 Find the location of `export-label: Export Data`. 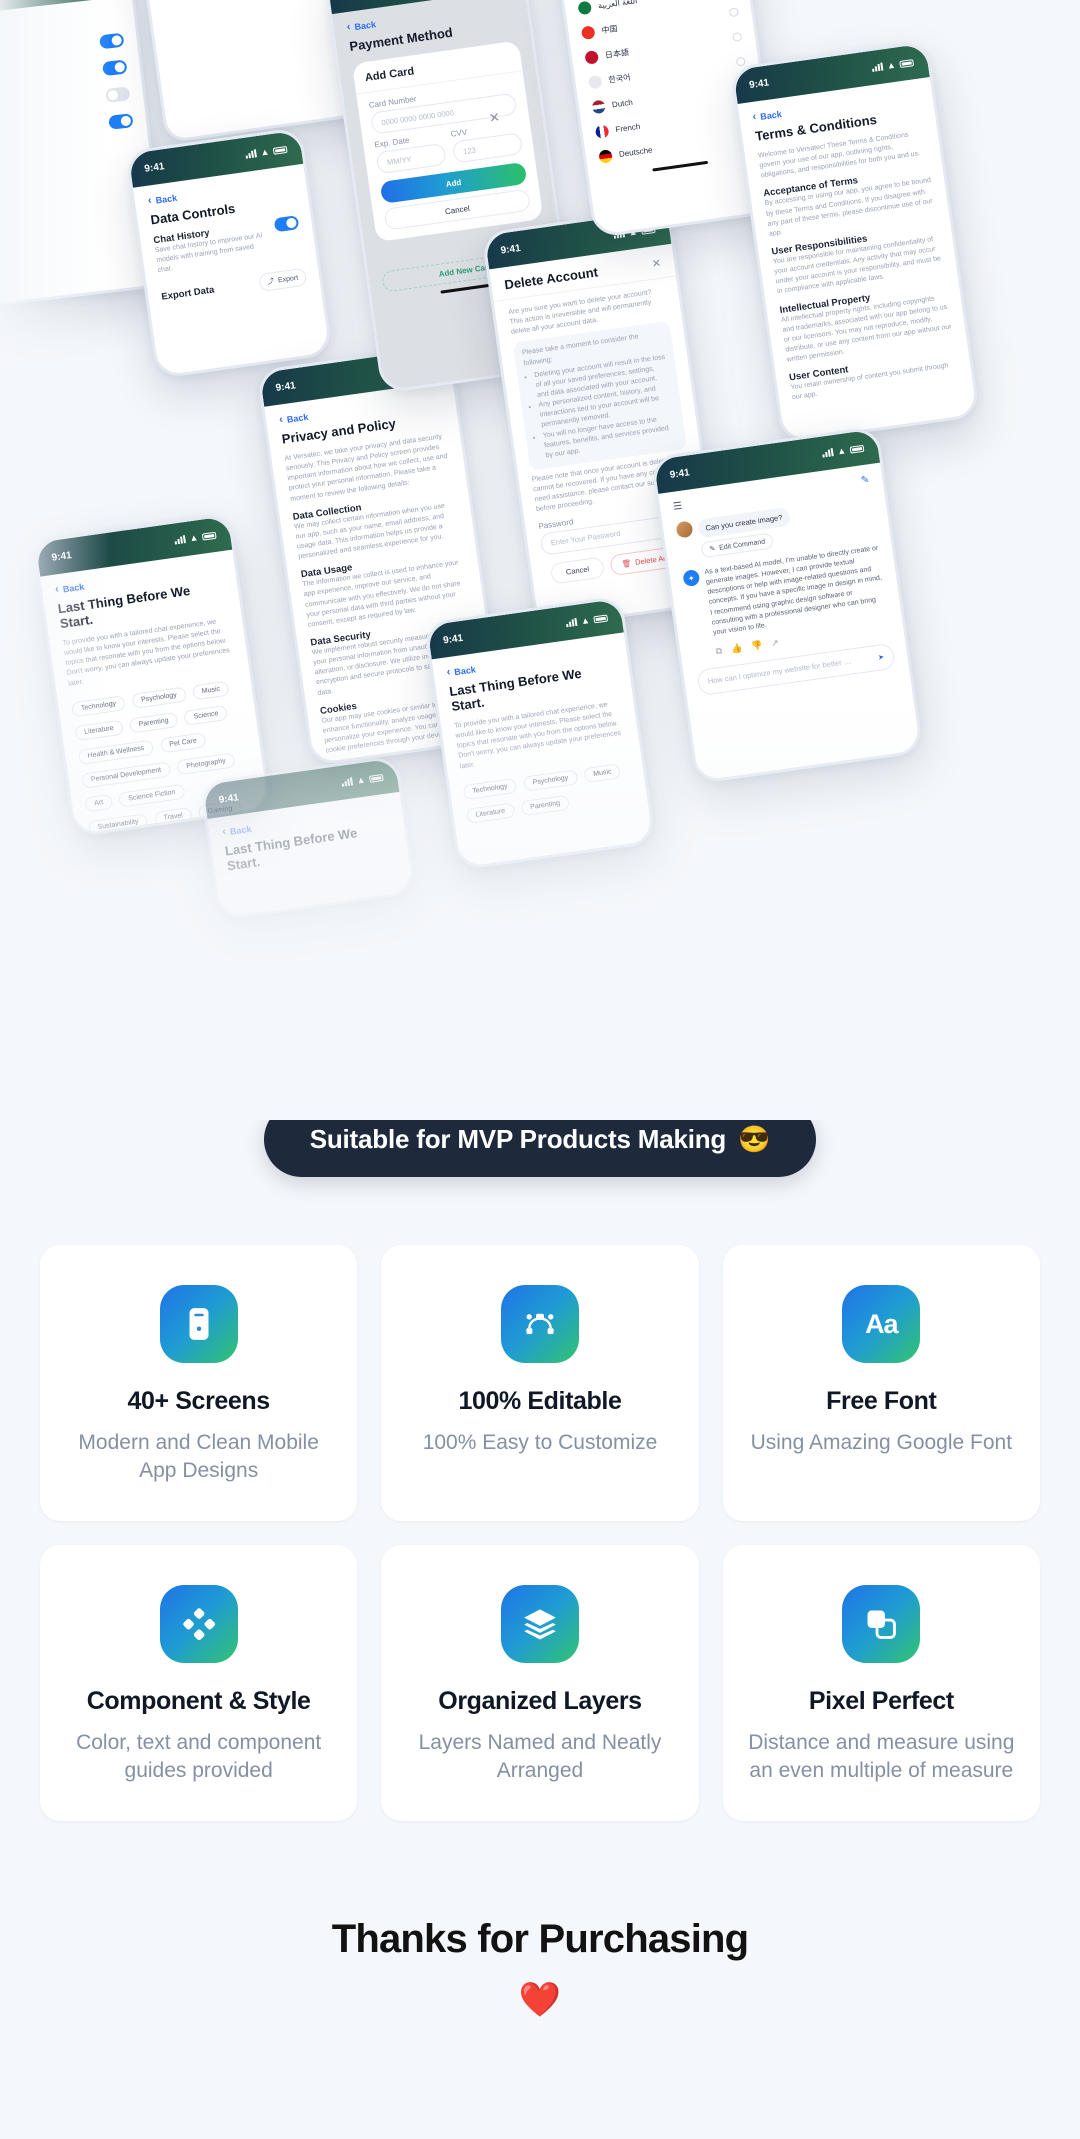

export-label: Export Data is located at coordinates (188, 293).